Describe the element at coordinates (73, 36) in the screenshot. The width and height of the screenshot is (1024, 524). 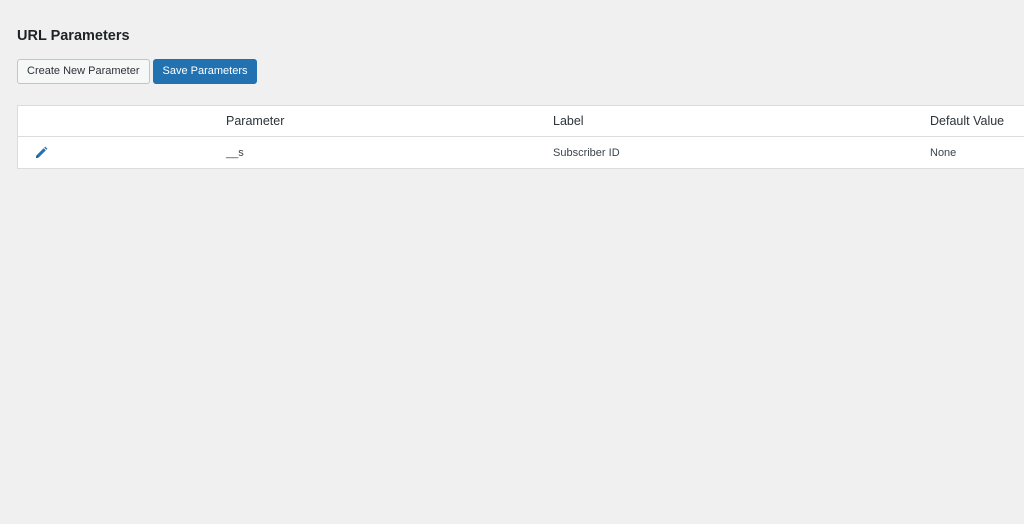
I see `page-title: URL Parameters` at that location.